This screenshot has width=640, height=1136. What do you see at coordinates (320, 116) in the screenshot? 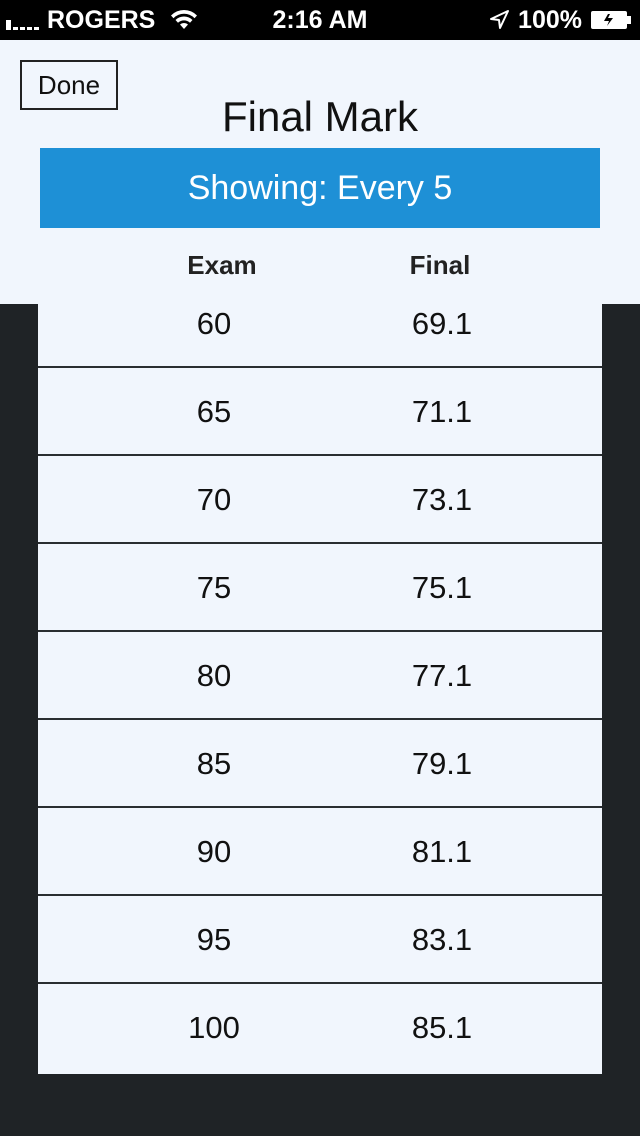
I see `page-title: Final Mark` at bounding box center [320, 116].